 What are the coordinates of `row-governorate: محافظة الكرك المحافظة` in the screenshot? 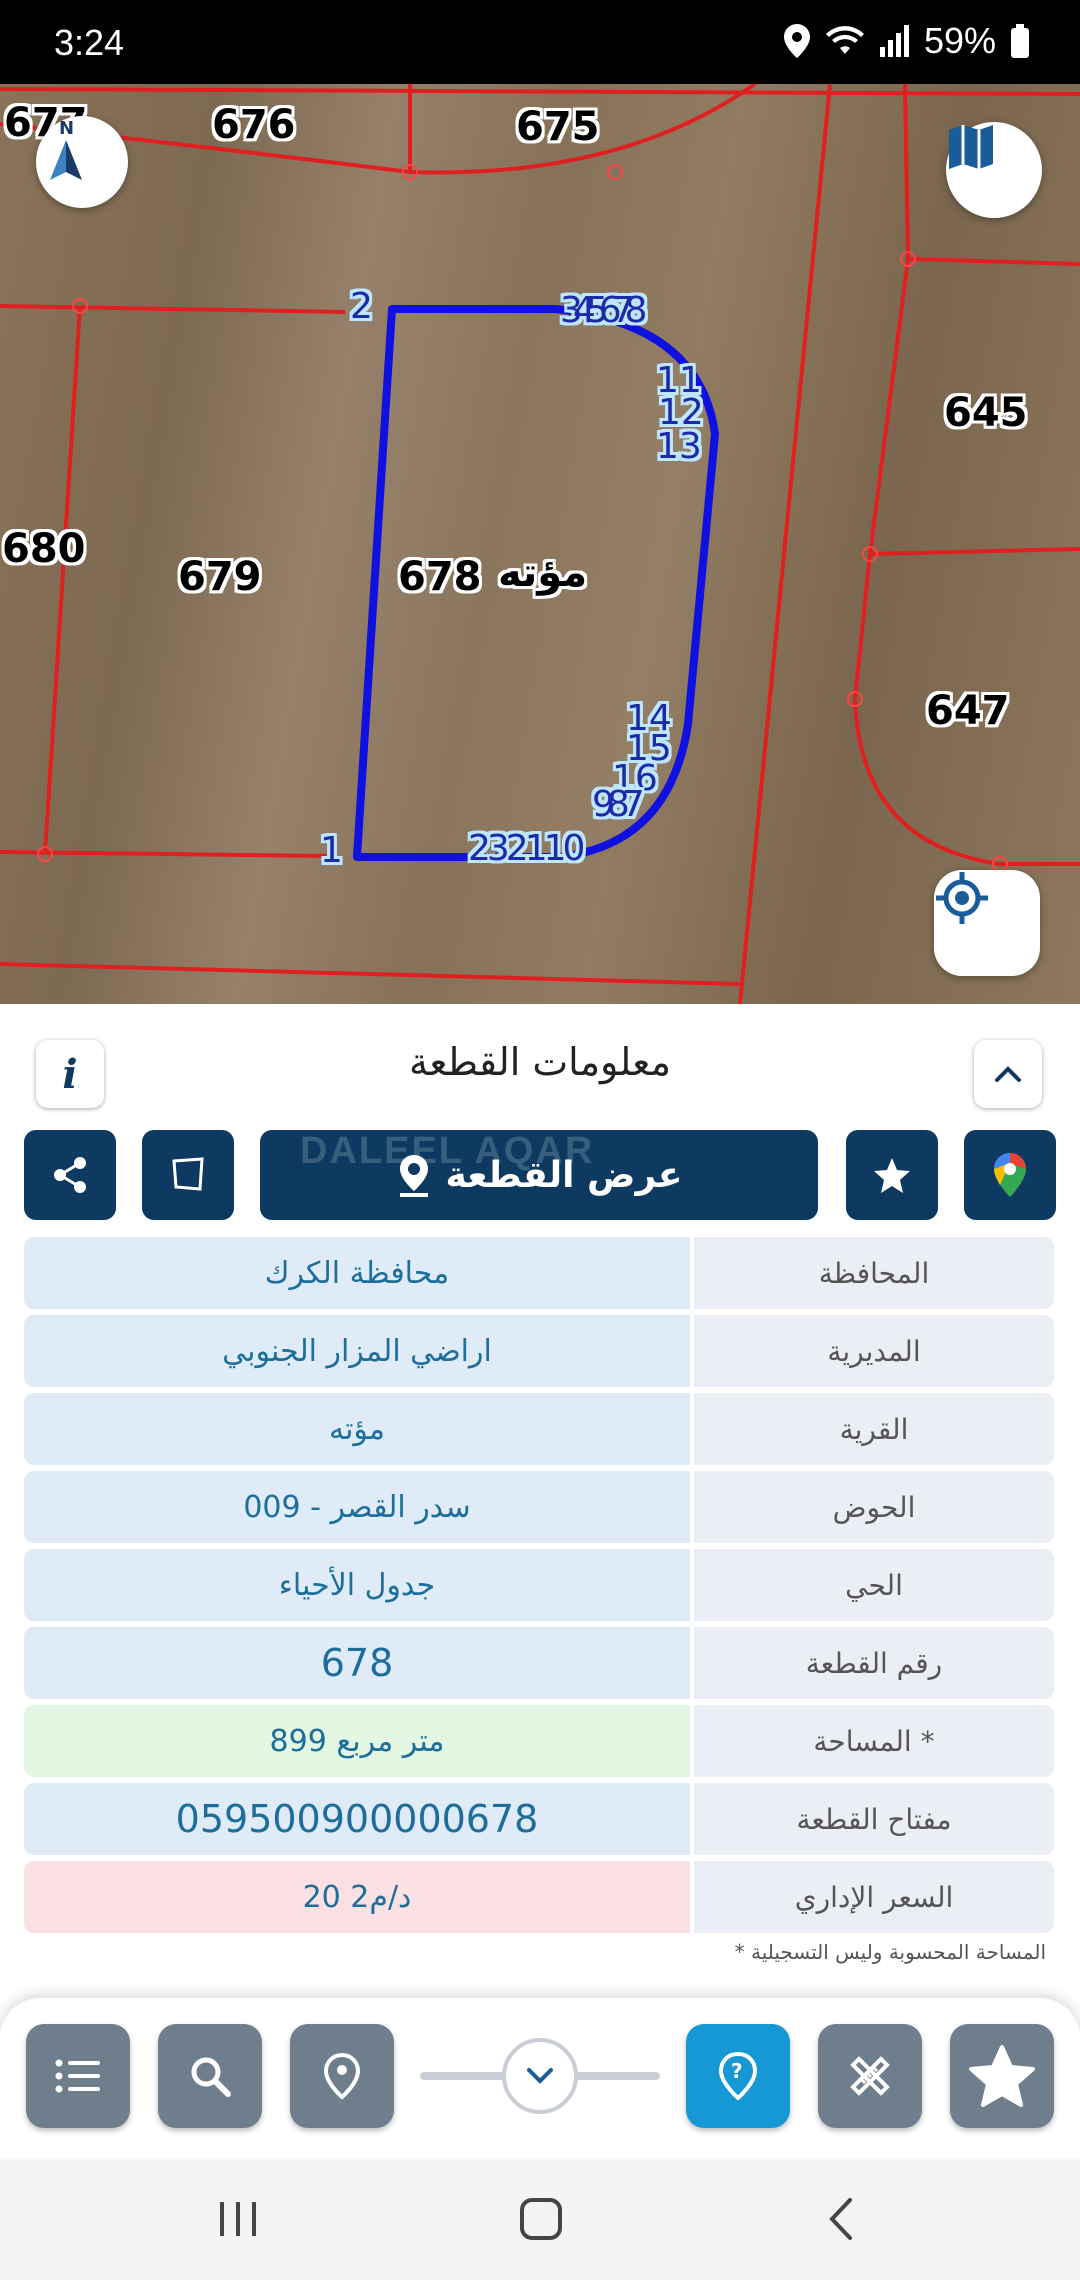 It's located at (539, 1273).